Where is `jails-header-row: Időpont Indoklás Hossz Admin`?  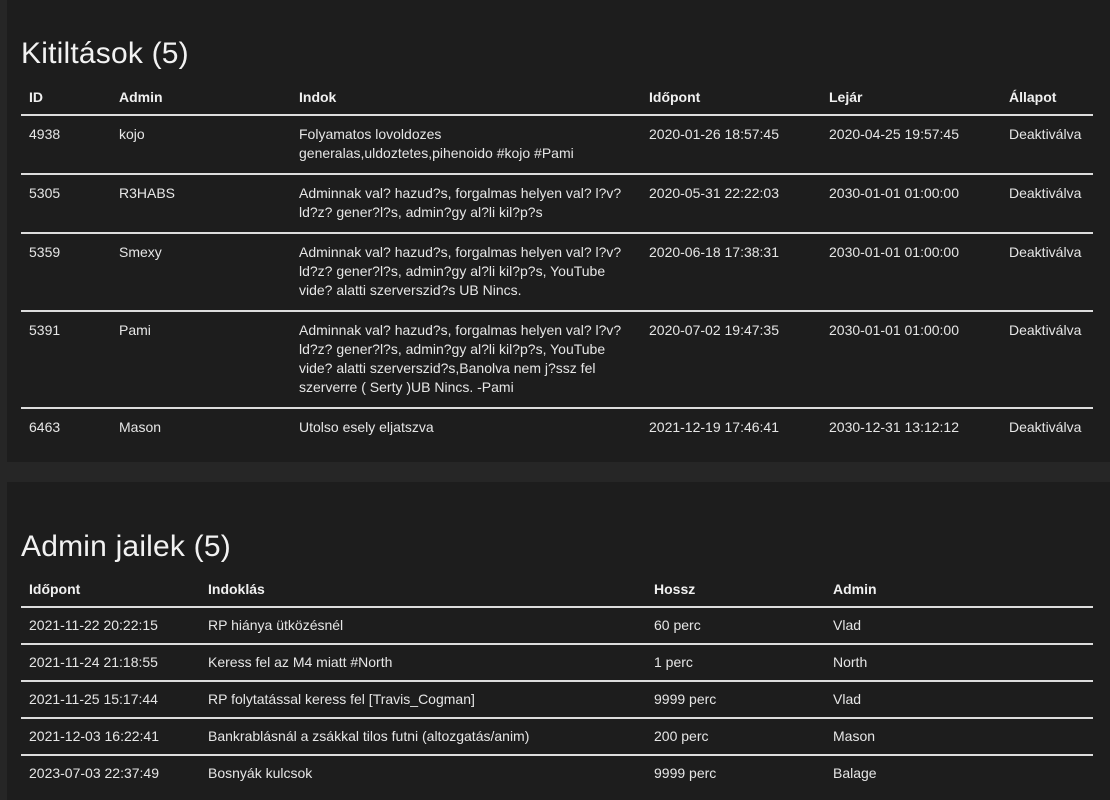
jails-header-row: Időpont Indoklás Hossz Admin is located at coordinates (557, 590).